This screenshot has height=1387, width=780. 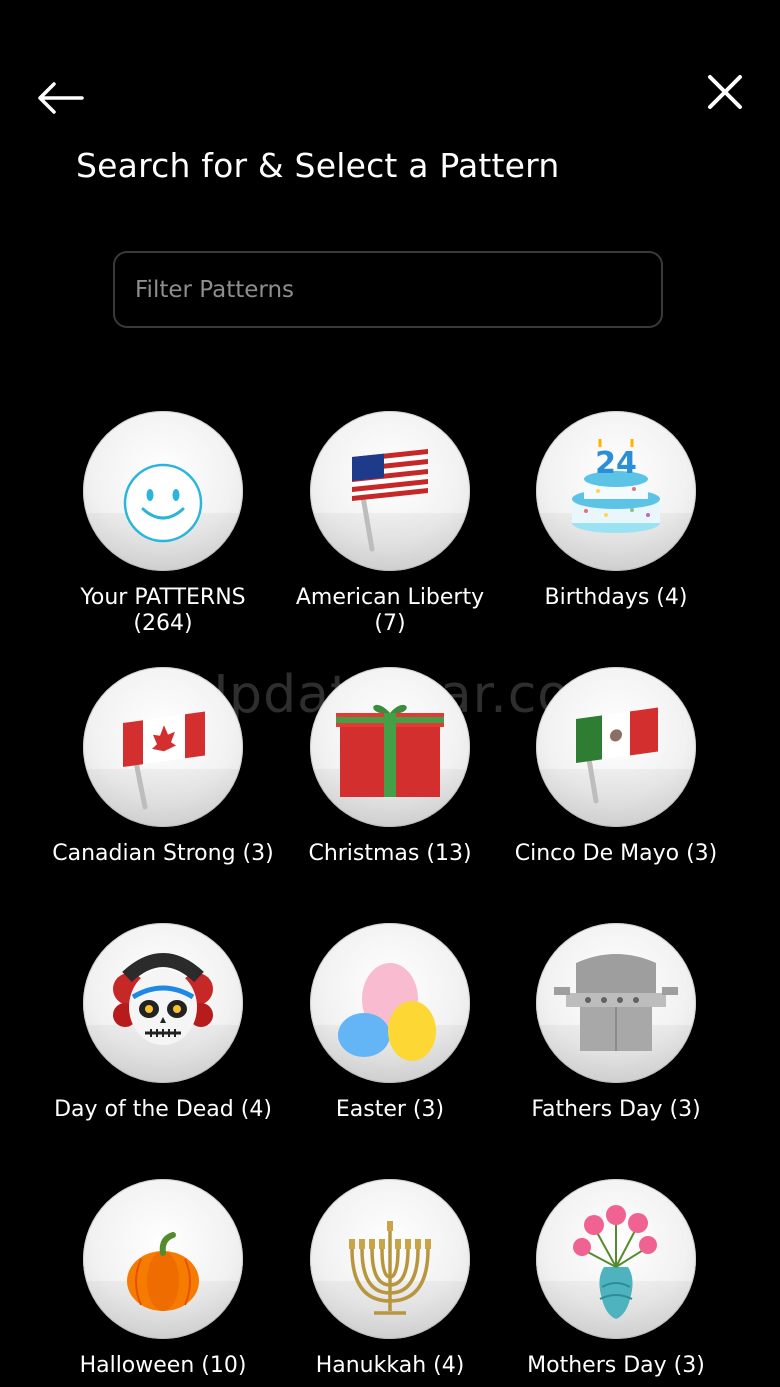 I want to click on close-icon, so click(x=725, y=92).